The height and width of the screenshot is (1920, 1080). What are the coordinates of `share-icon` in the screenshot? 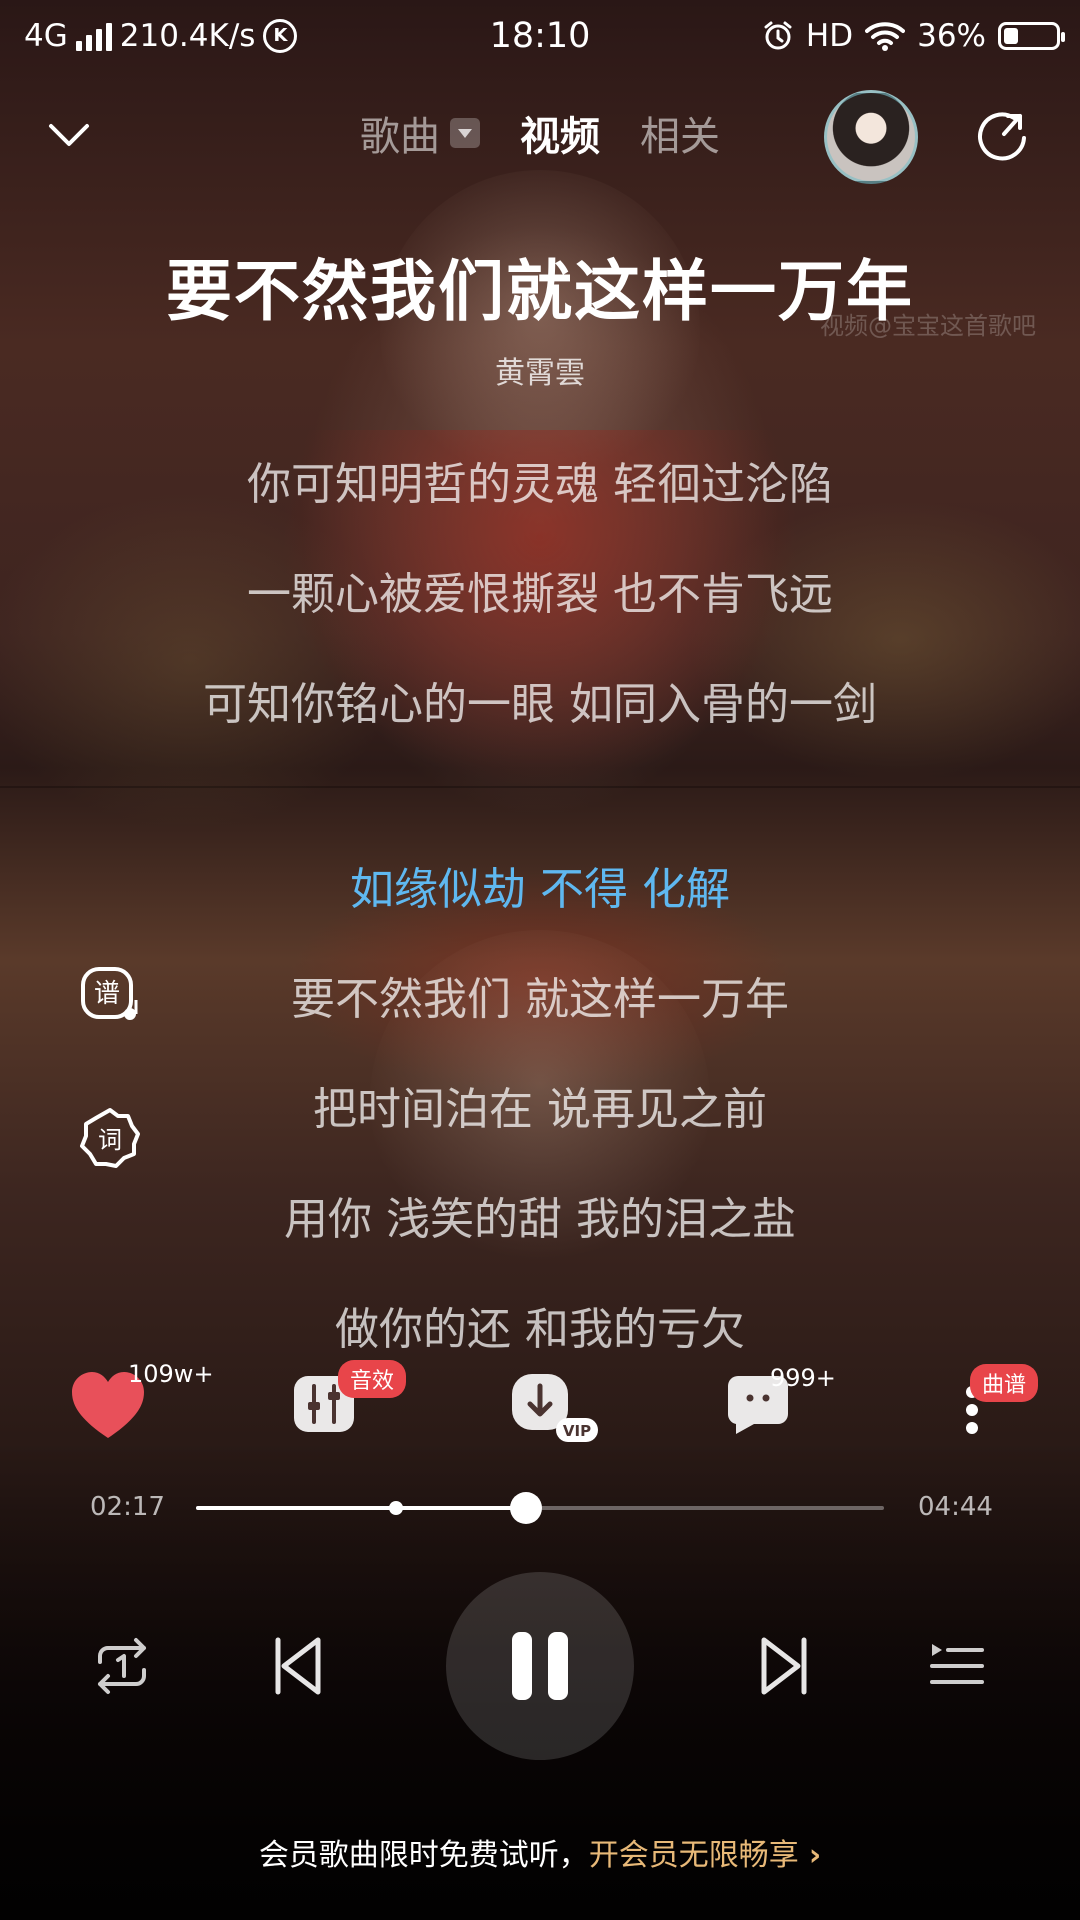 It's located at (1003, 137).